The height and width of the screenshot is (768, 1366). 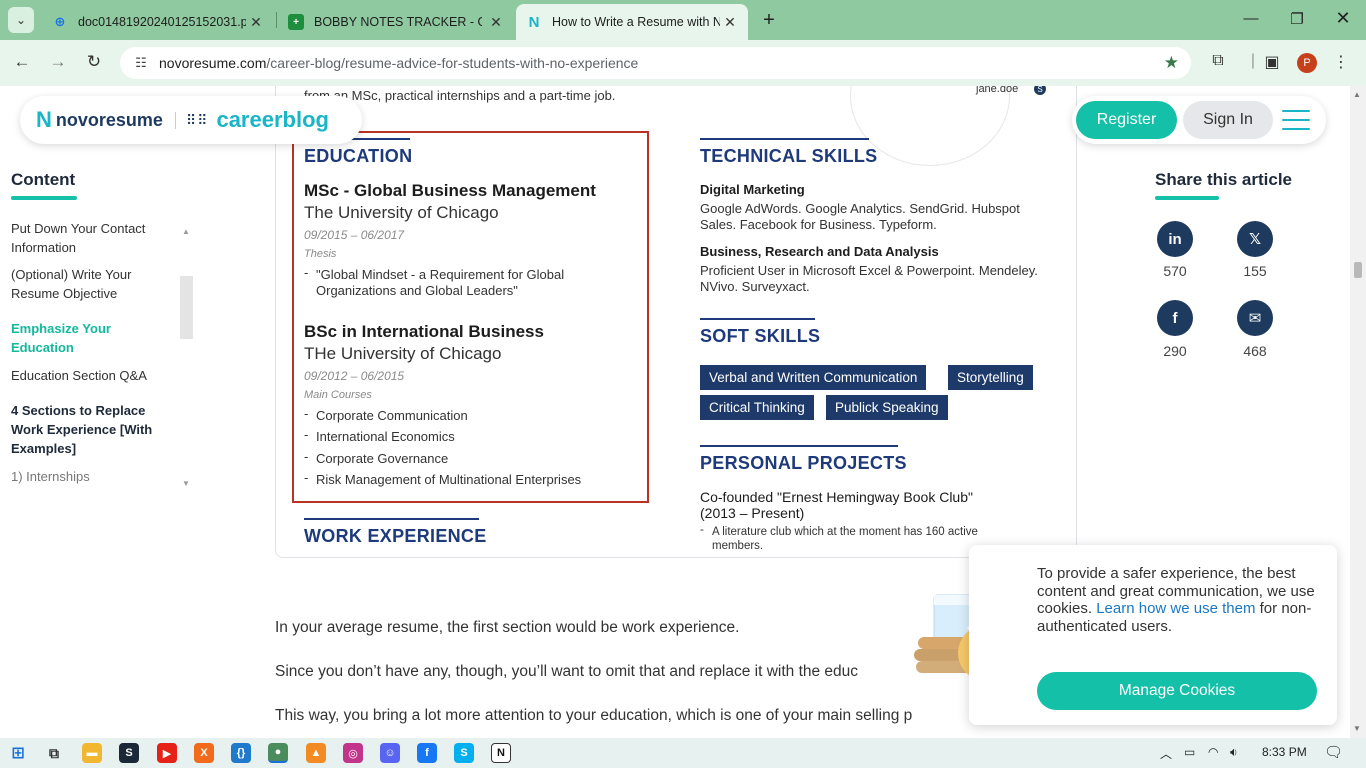 What do you see at coordinates (1218, 61) in the screenshot?
I see `extensions-icon: ⧉` at bounding box center [1218, 61].